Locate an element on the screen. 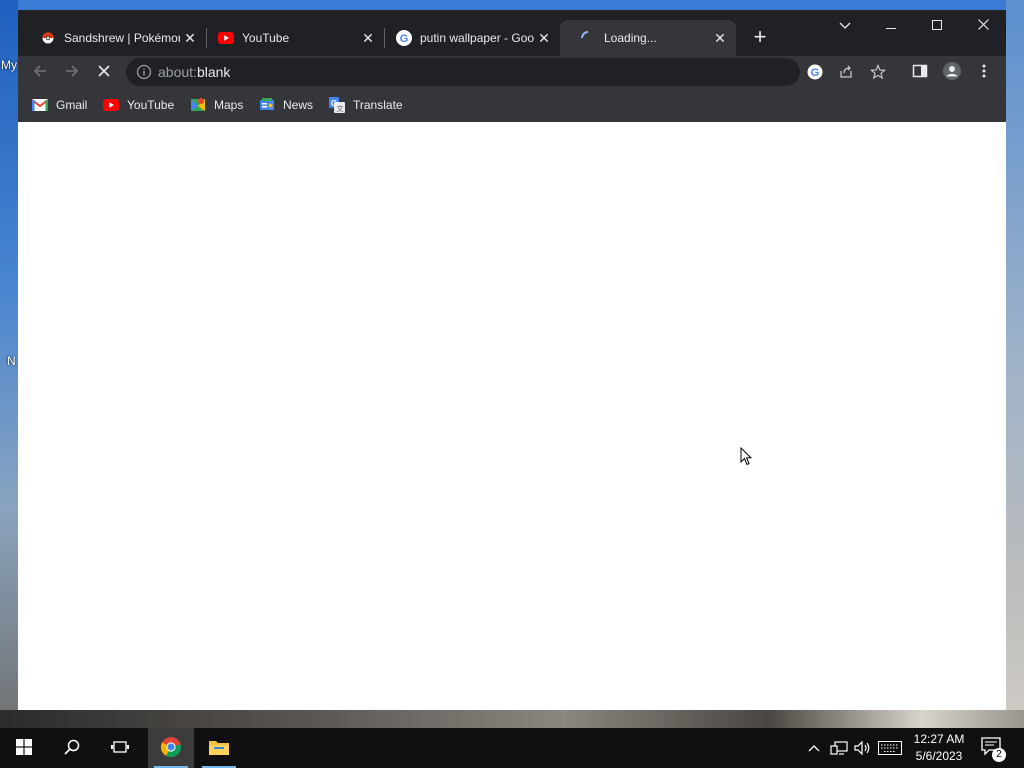 The height and width of the screenshot is (768, 1024). bookmark-maps: Maps is located at coordinates (216, 105).